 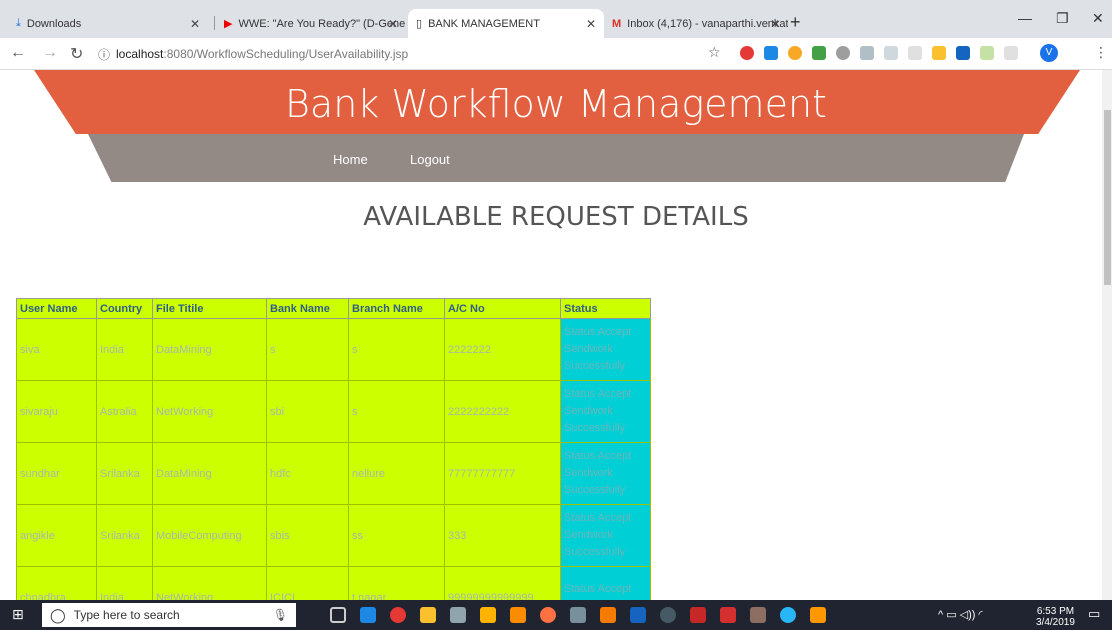 I want to click on edge-icon, so click(x=368, y=615).